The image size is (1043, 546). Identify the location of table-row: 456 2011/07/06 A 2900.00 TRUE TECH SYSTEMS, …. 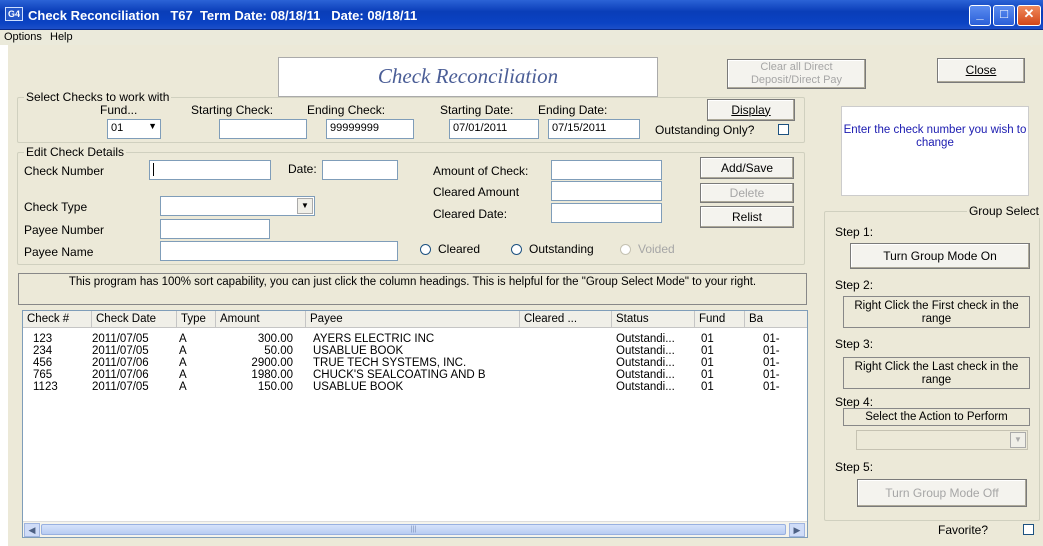
(415, 363).